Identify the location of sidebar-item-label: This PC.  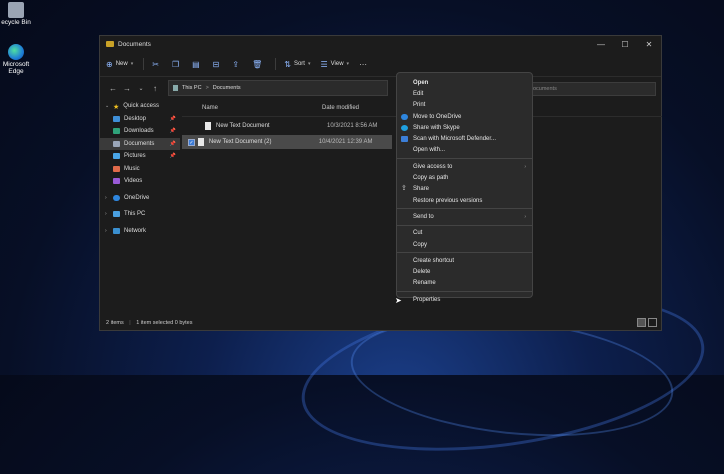
(135, 214).